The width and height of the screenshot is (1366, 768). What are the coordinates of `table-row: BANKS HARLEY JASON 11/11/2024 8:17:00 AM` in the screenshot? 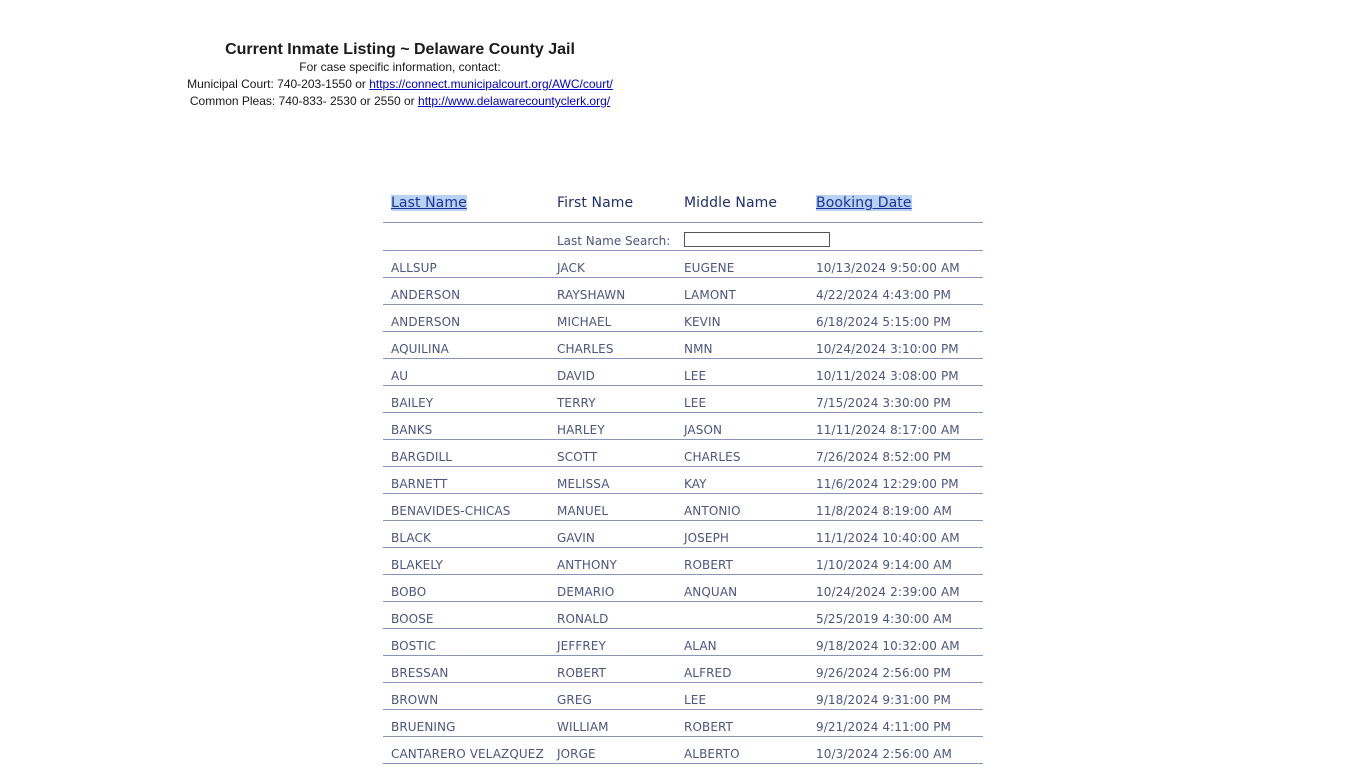 It's located at (683, 426).